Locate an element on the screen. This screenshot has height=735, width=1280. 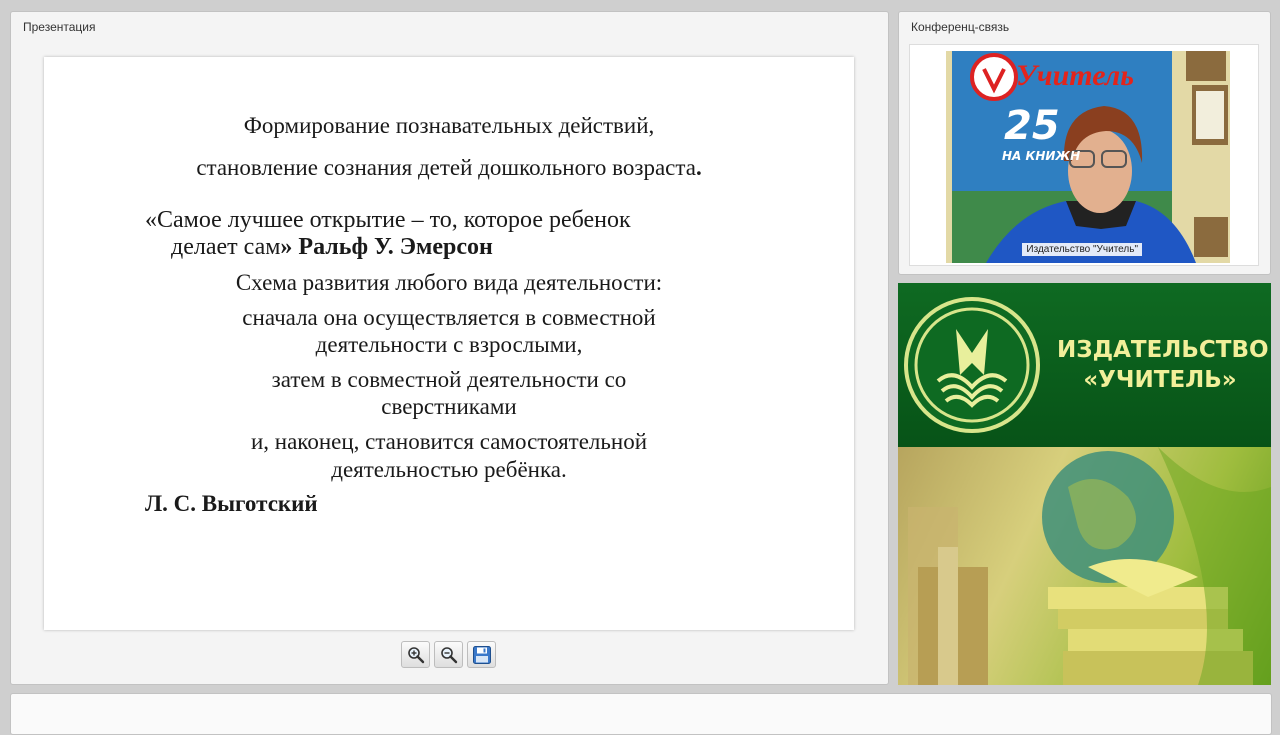
slide-step-2b: сверстниками is located at coordinates (449, 406).